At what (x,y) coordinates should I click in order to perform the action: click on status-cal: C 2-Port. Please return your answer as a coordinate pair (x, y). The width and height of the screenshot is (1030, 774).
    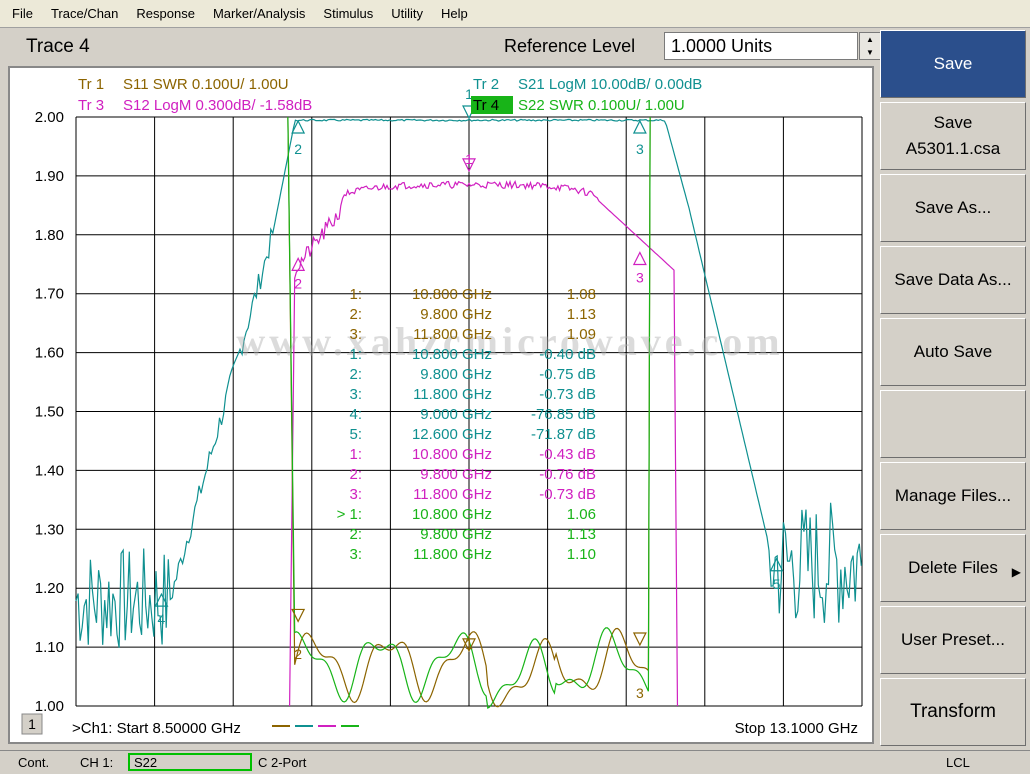
    Looking at the image, I should click on (282, 762).